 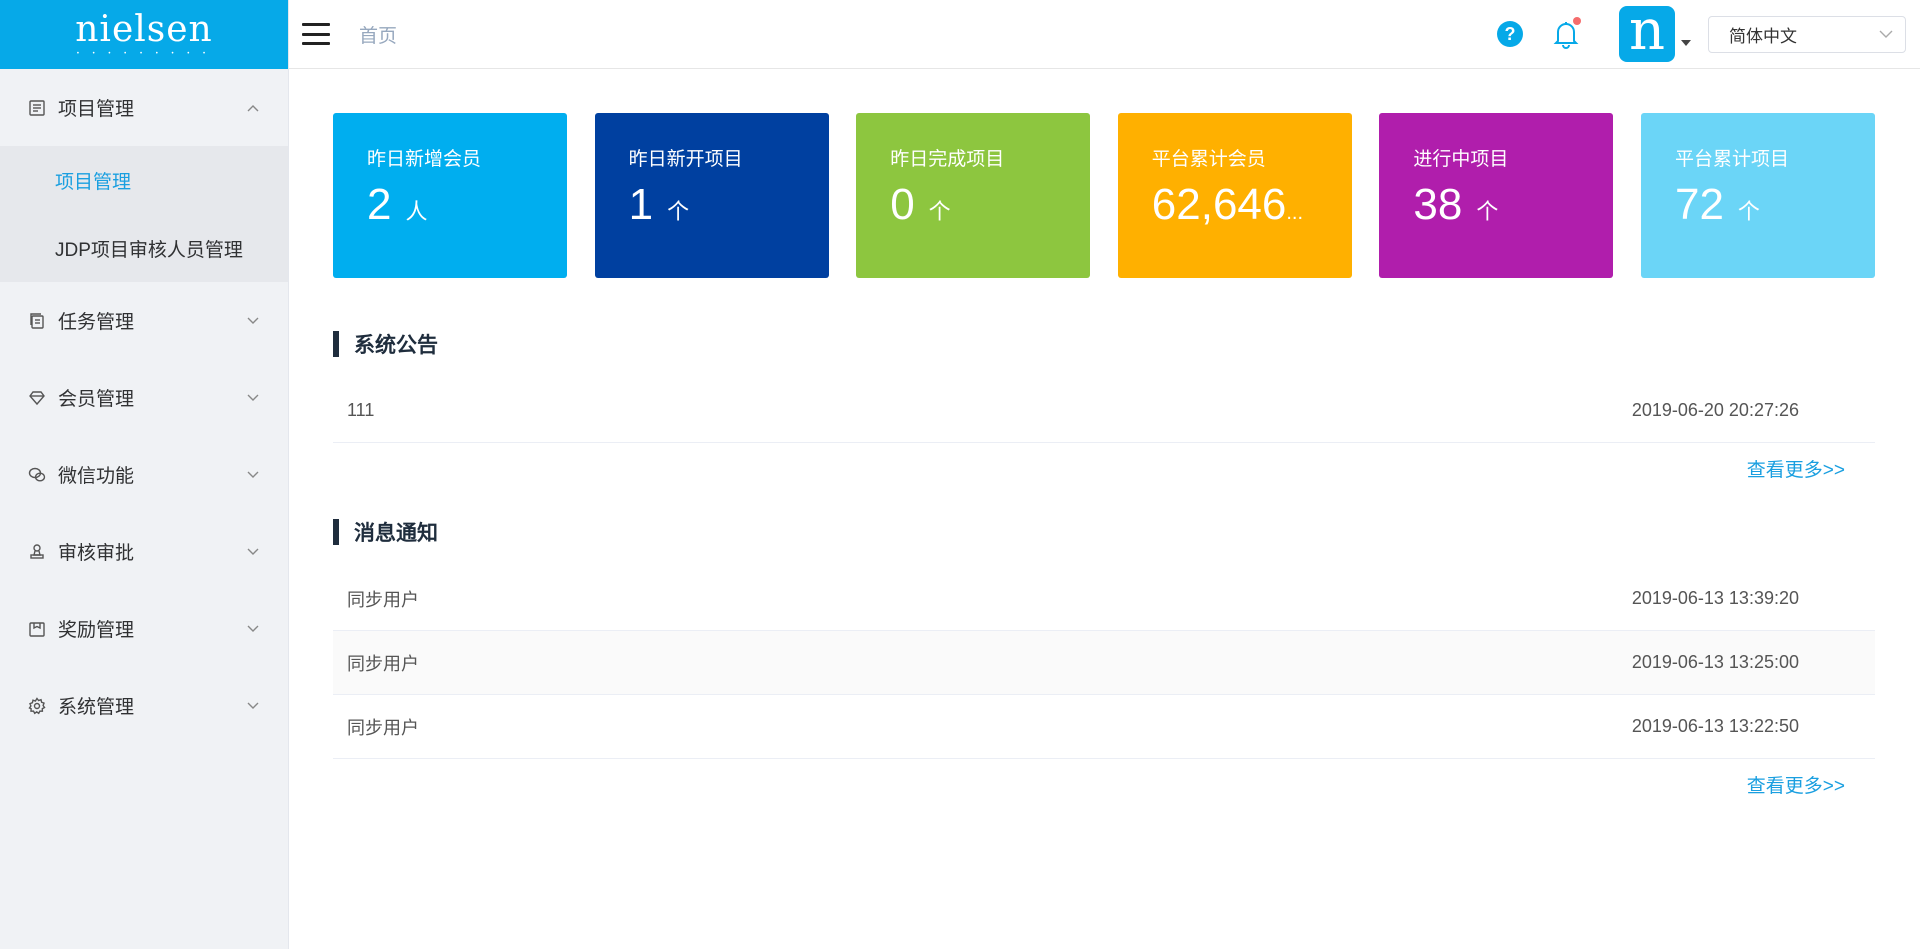 What do you see at coordinates (1763, 36) in the screenshot?
I see `language-select-value: 简体中文` at bounding box center [1763, 36].